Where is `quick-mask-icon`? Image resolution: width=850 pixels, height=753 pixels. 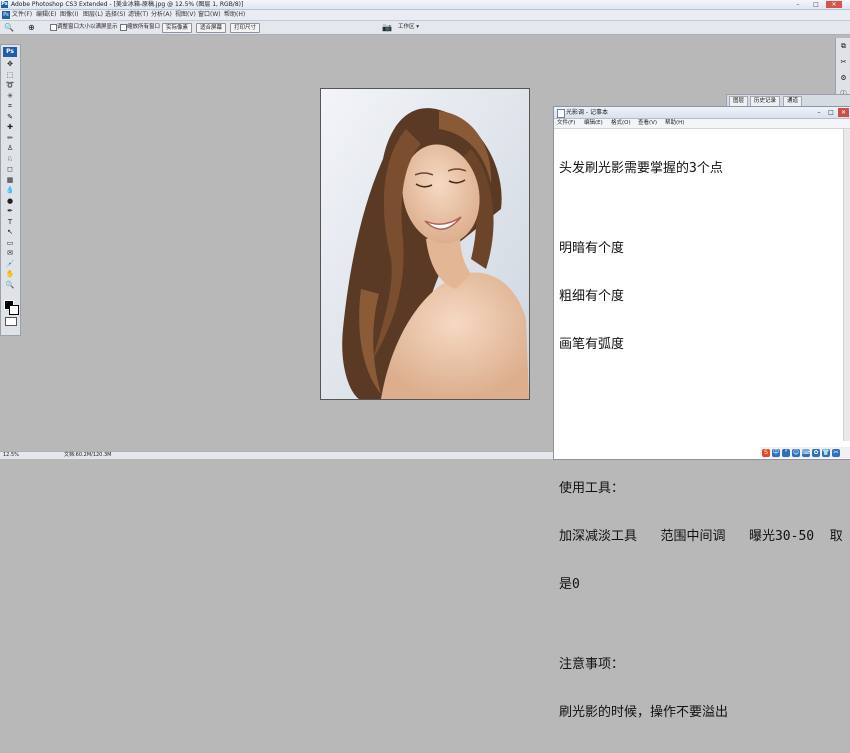 quick-mask-icon is located at coordinates (11, 321).